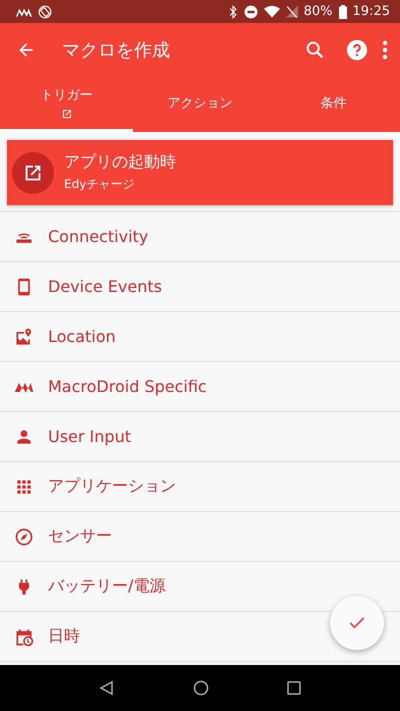 Image resolution: width=400 pixels, height=711 pixels. What do you see at coordinates (67, 104) in the screenshot?
I see `tab: トリガー` at bounding box center [67, 104].